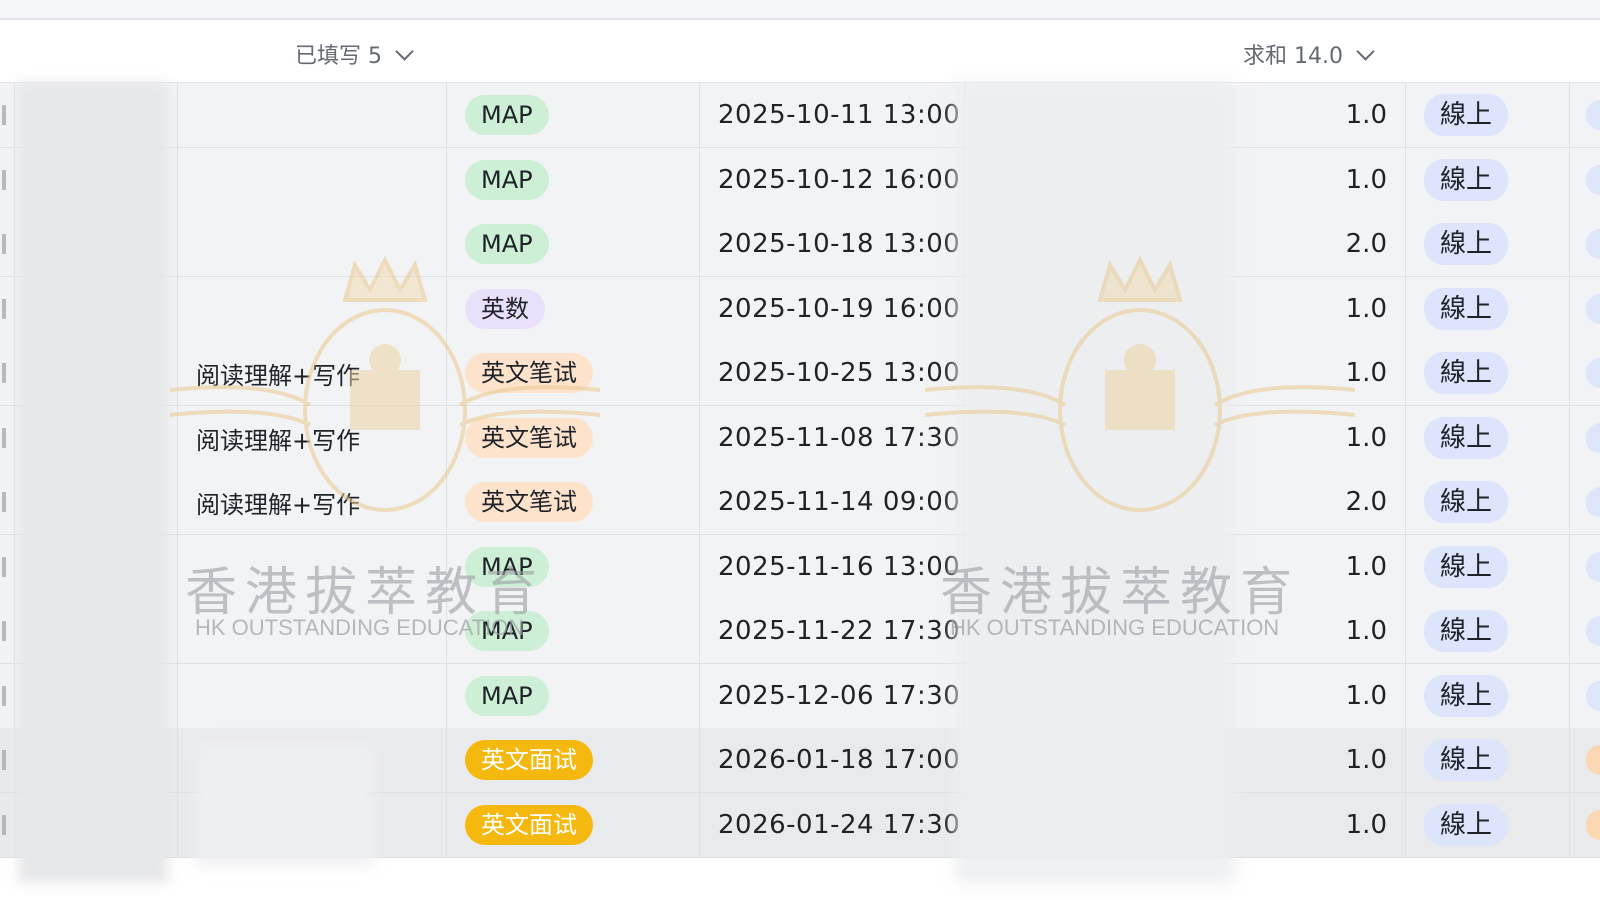 Image resolution: width=1600 pixels, height=900 pixels. What do you see at coordinates (833, 696) in the screenshot?
I see `datetime-cell: 2025-12-06 17:30` at bounding box center [833, 696].